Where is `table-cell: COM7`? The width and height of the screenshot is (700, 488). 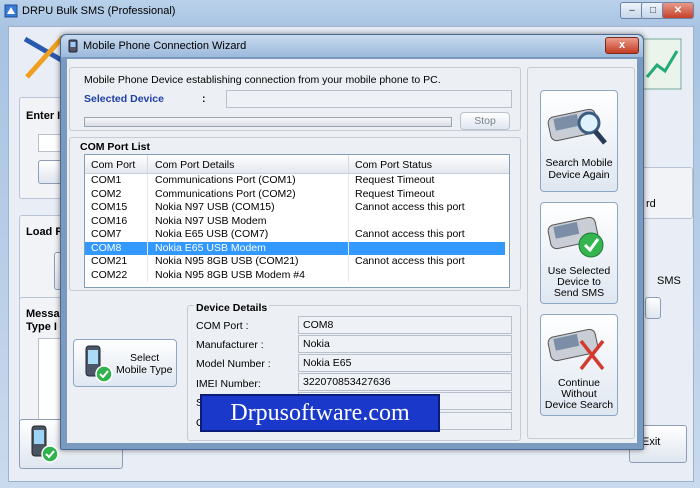
table-cell: COM7 is located at coordinates (106, 234).